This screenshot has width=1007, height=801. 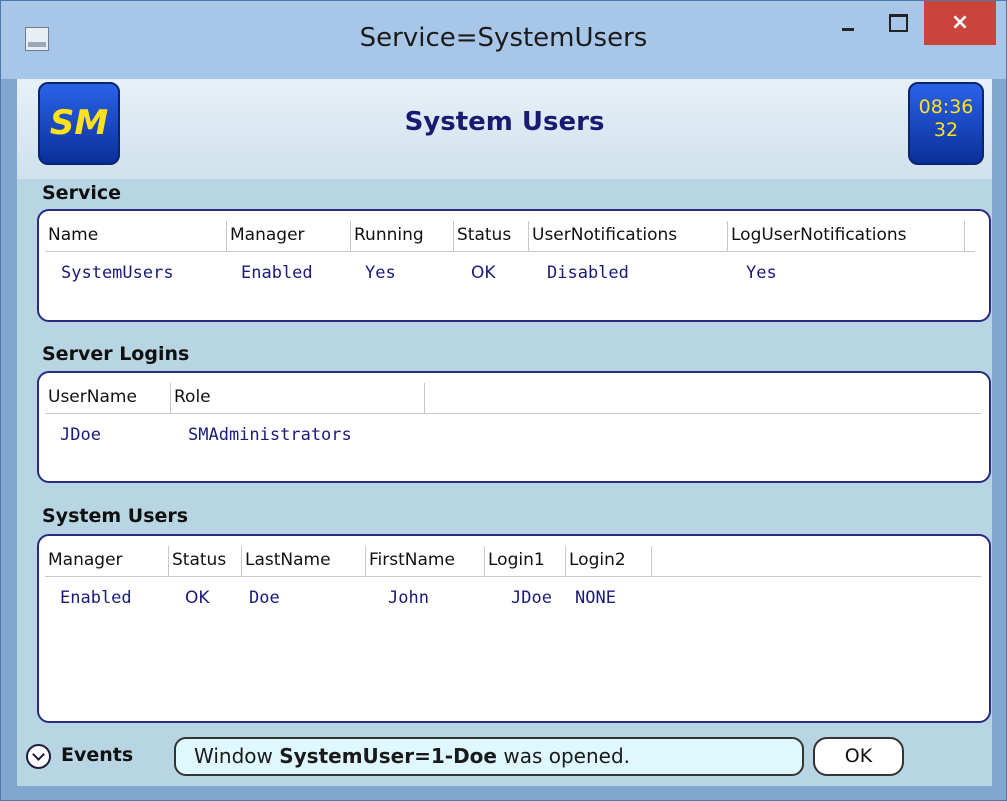 I want to click on close-button: ×, so click(x=960, y=23).